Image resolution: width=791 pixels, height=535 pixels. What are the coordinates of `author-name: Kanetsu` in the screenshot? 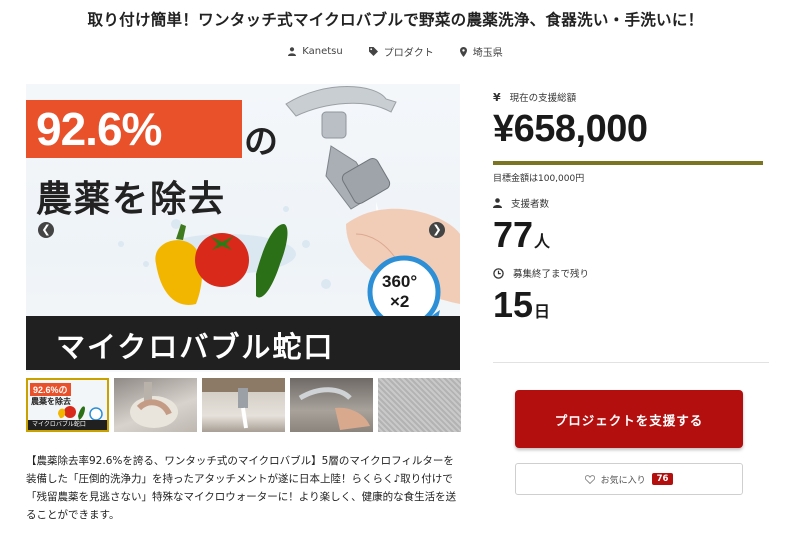 It's located at (322, 51).